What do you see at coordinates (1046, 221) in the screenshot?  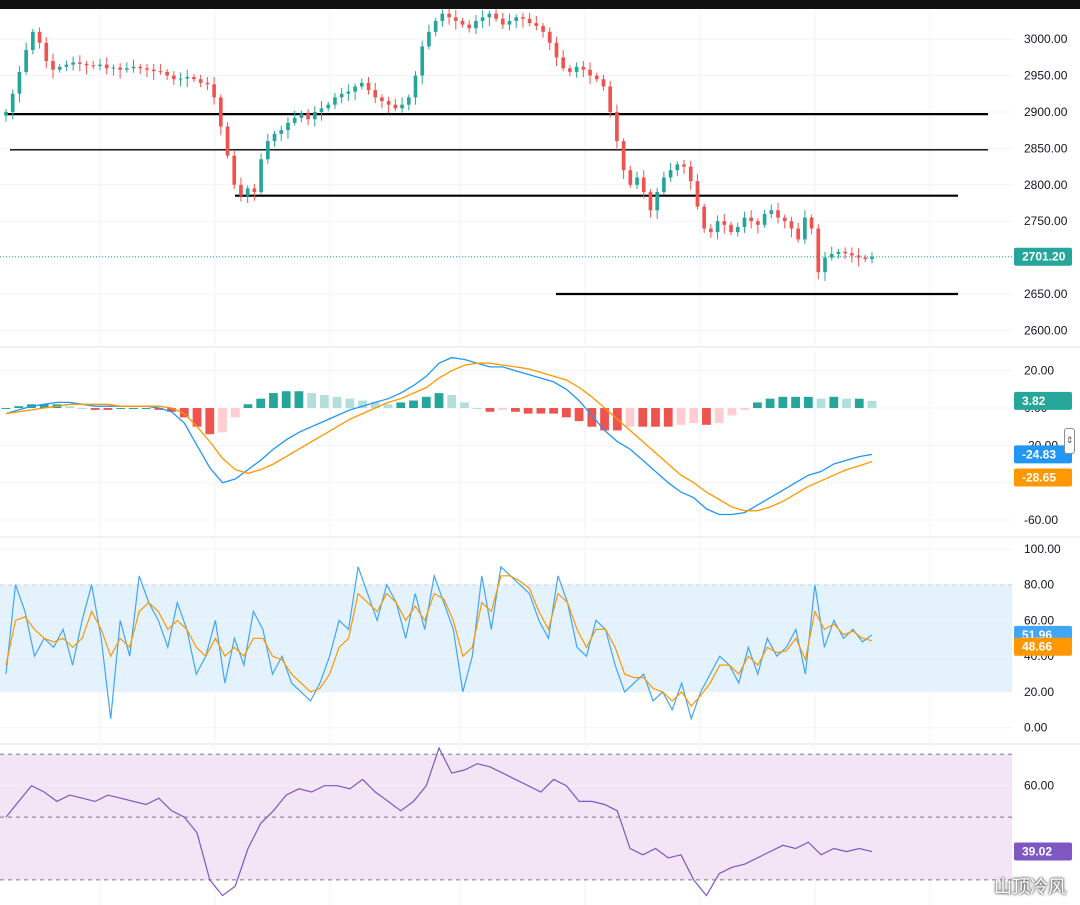 I see `y-tick-label: 2750.00` at bounding box center [1046, 221].